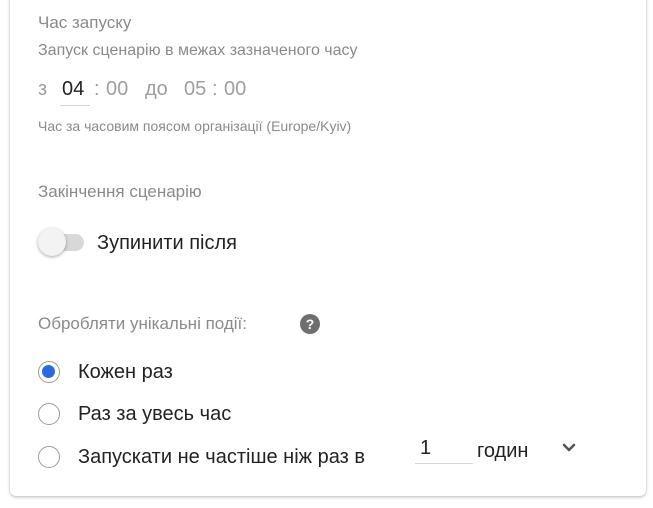 Image resolution: width=653 pixels, height=508 pixels. I want to click on radio-selected-dot, so click(48, 371).